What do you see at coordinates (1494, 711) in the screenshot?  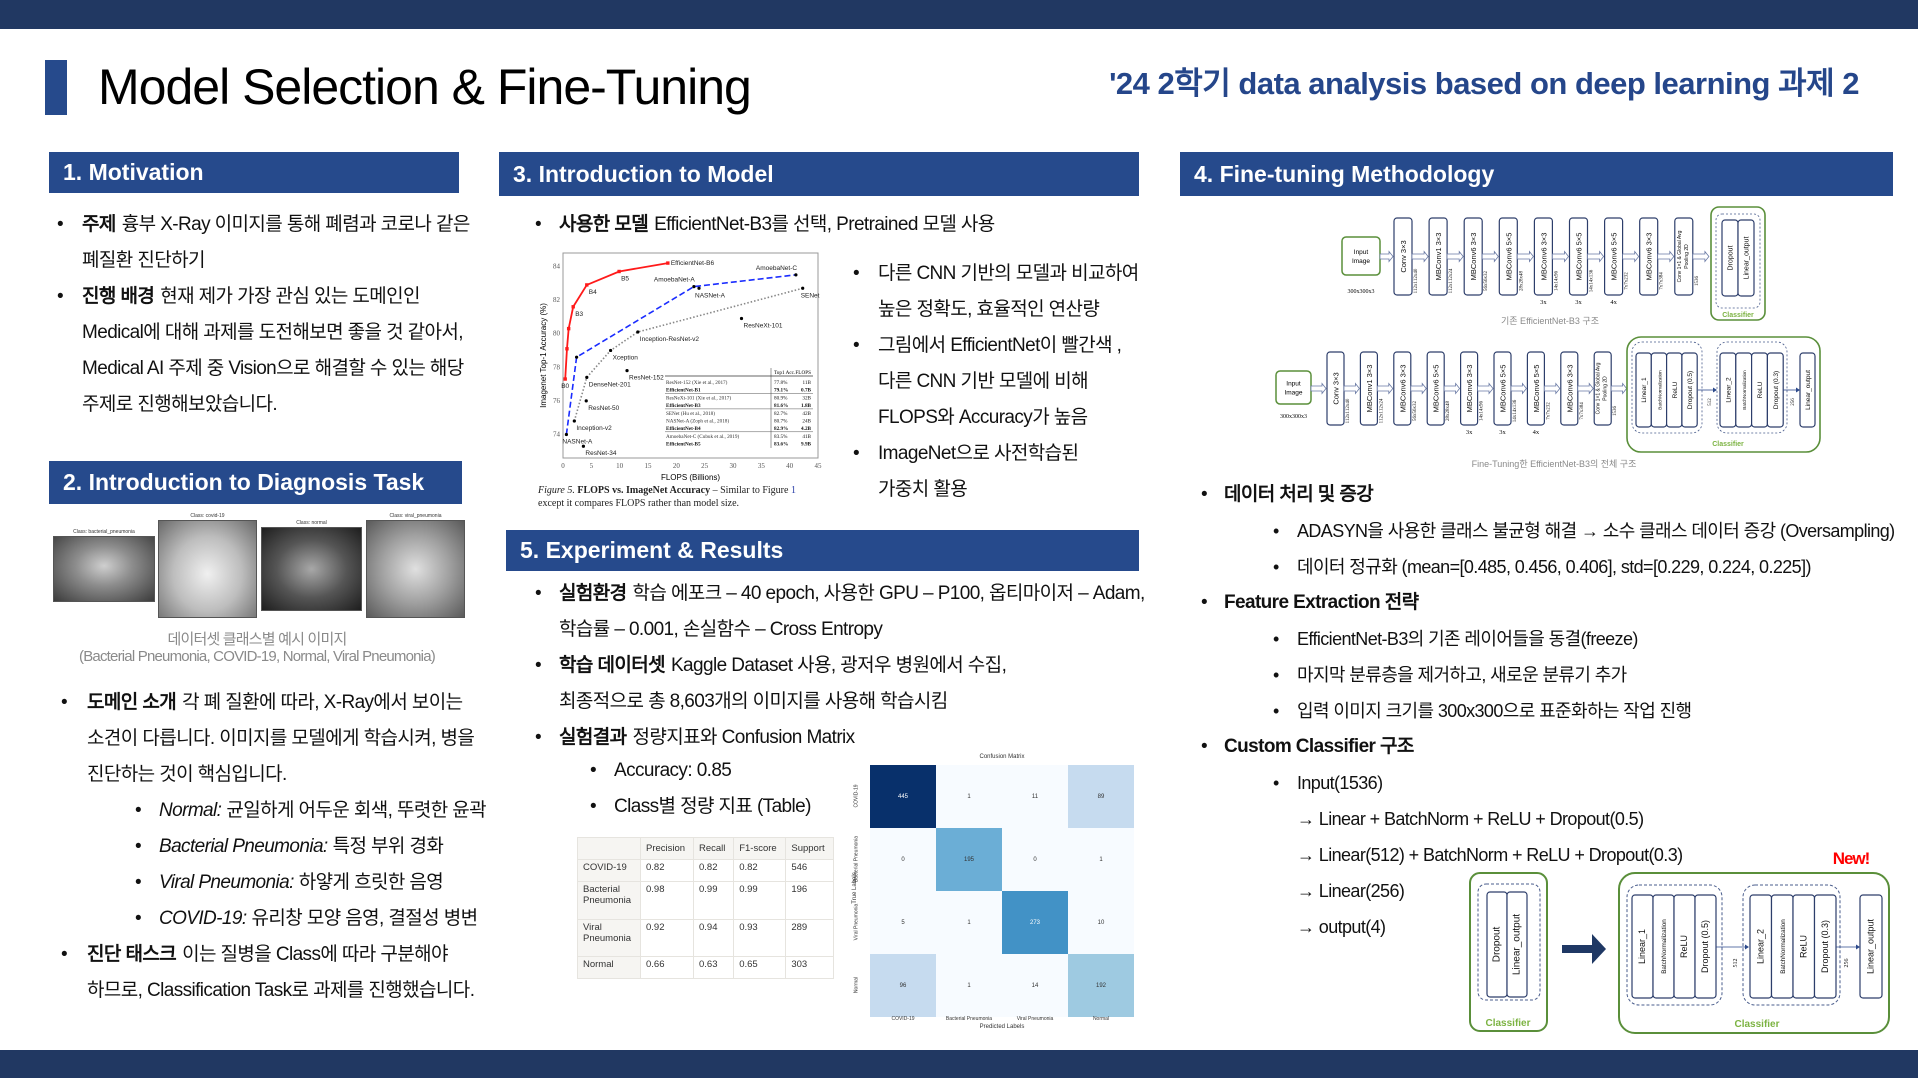 I see `list-item-text: 입력 이미지 크기를 300x300으로 표준화하는 작업 진행` at bounding box center [1494, 711].